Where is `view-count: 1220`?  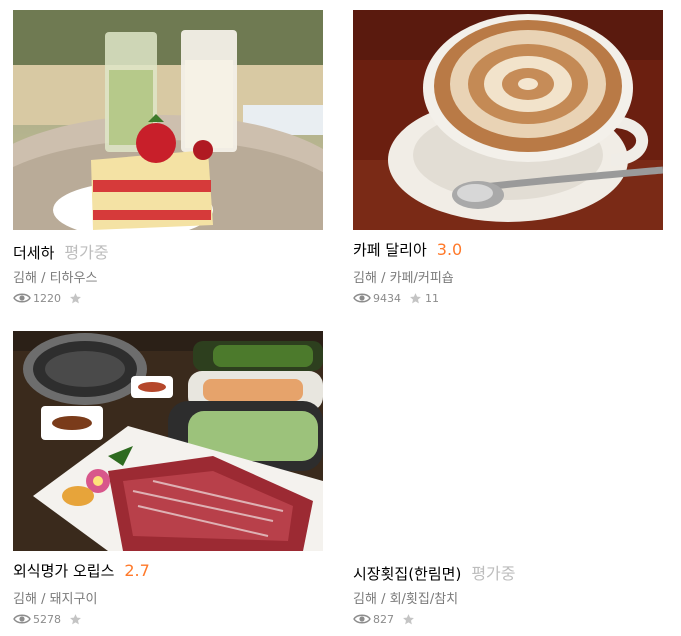 view-count: 1220 is located at coordinates (47, 298).